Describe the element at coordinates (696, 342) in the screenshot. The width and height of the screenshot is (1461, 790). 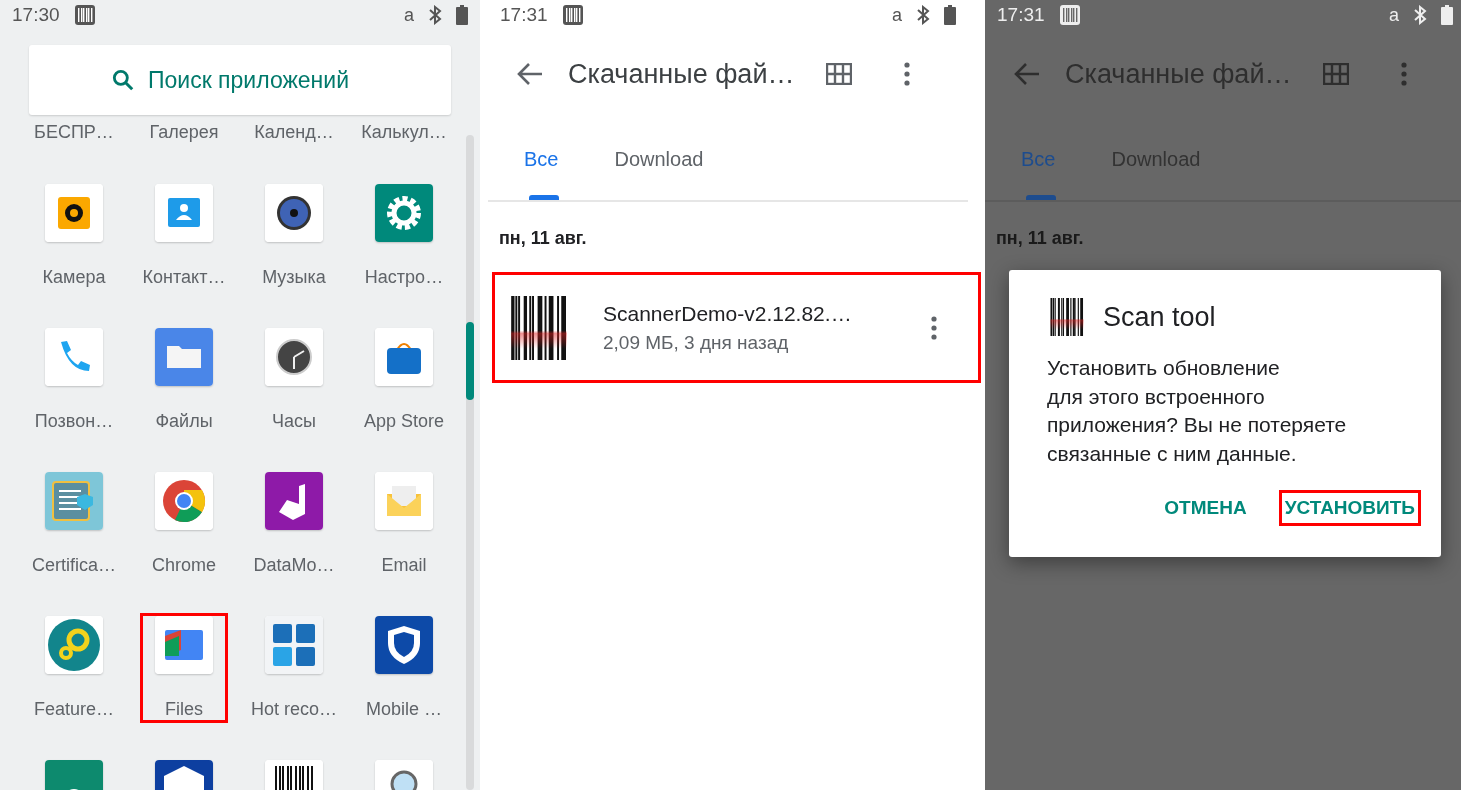
I see `file-details: 2,09 МБ, 3 дня назад` at that location.